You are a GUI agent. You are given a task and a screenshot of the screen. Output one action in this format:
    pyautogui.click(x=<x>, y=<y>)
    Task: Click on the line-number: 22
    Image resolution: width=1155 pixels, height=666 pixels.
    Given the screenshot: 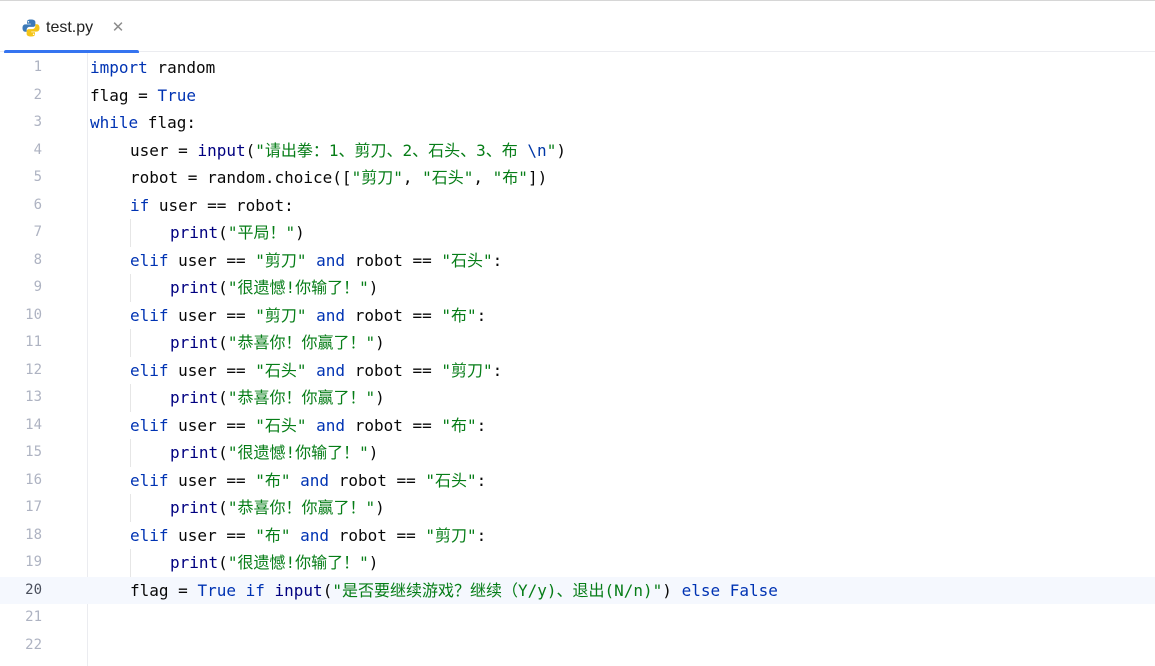 What is the action you would take?
    pyautogui.click(x=21, y=646)
    